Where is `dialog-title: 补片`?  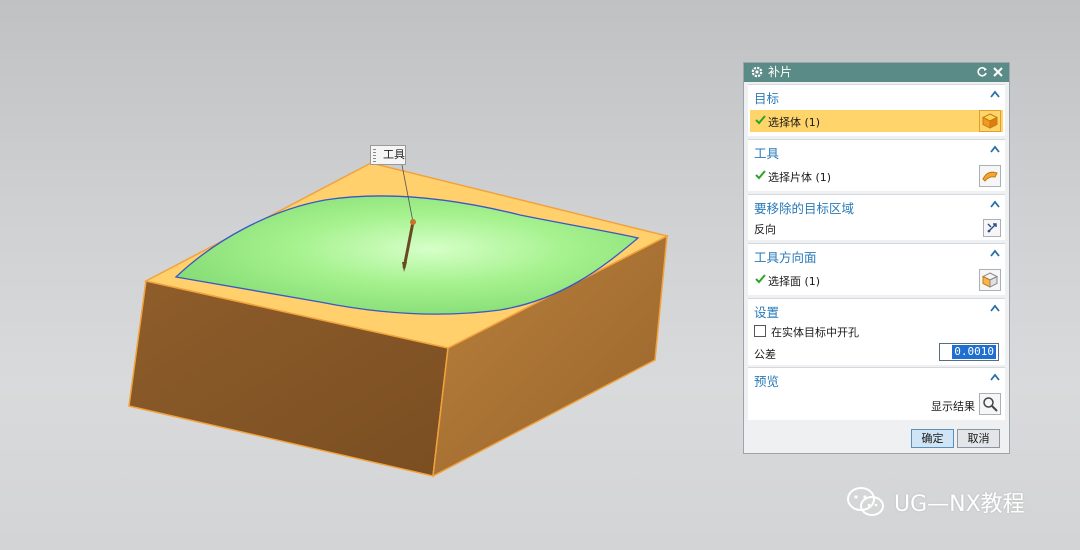
dialog-title: 补片 is located at coordinates (780, 72).